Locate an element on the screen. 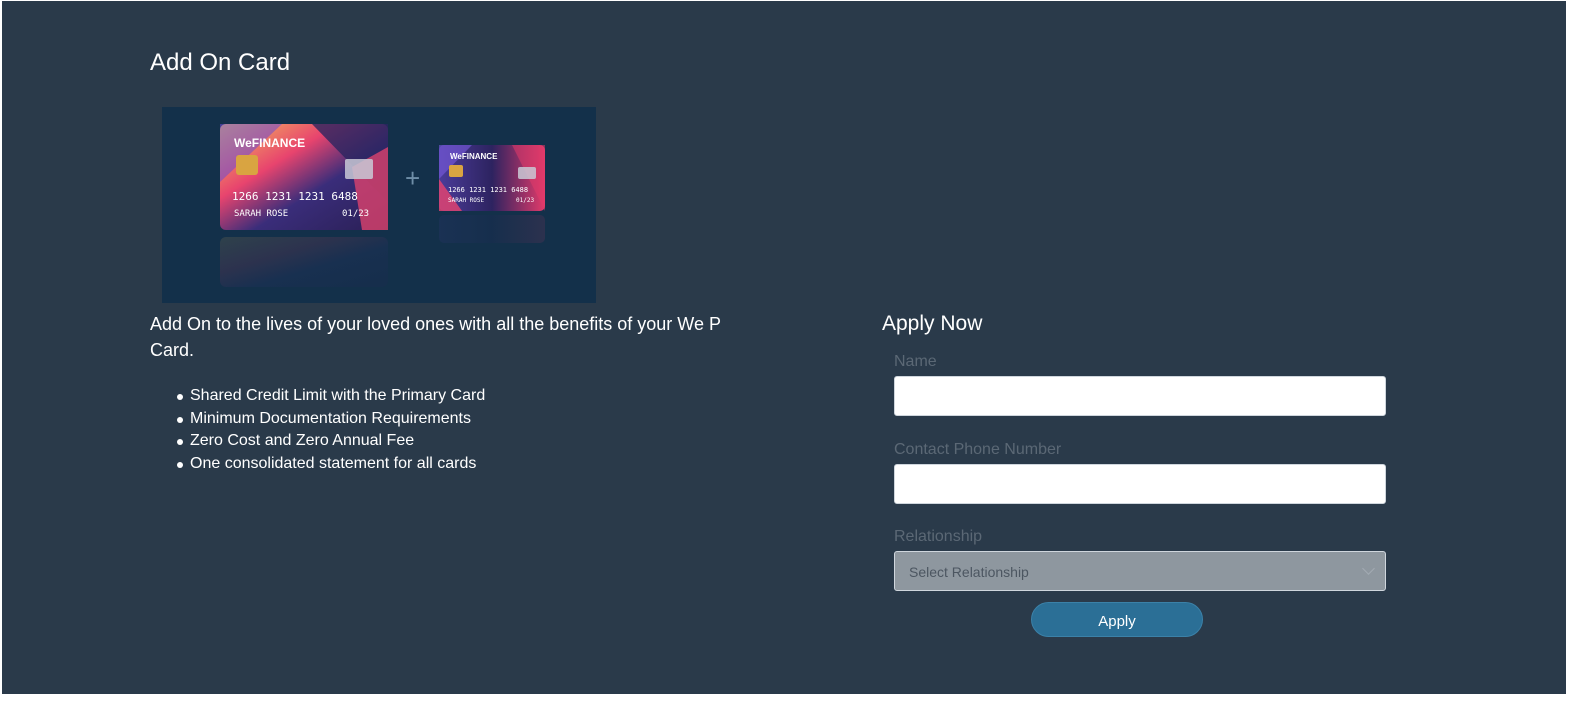  relationship-label: Relationship is located at coordinates (938, 536).